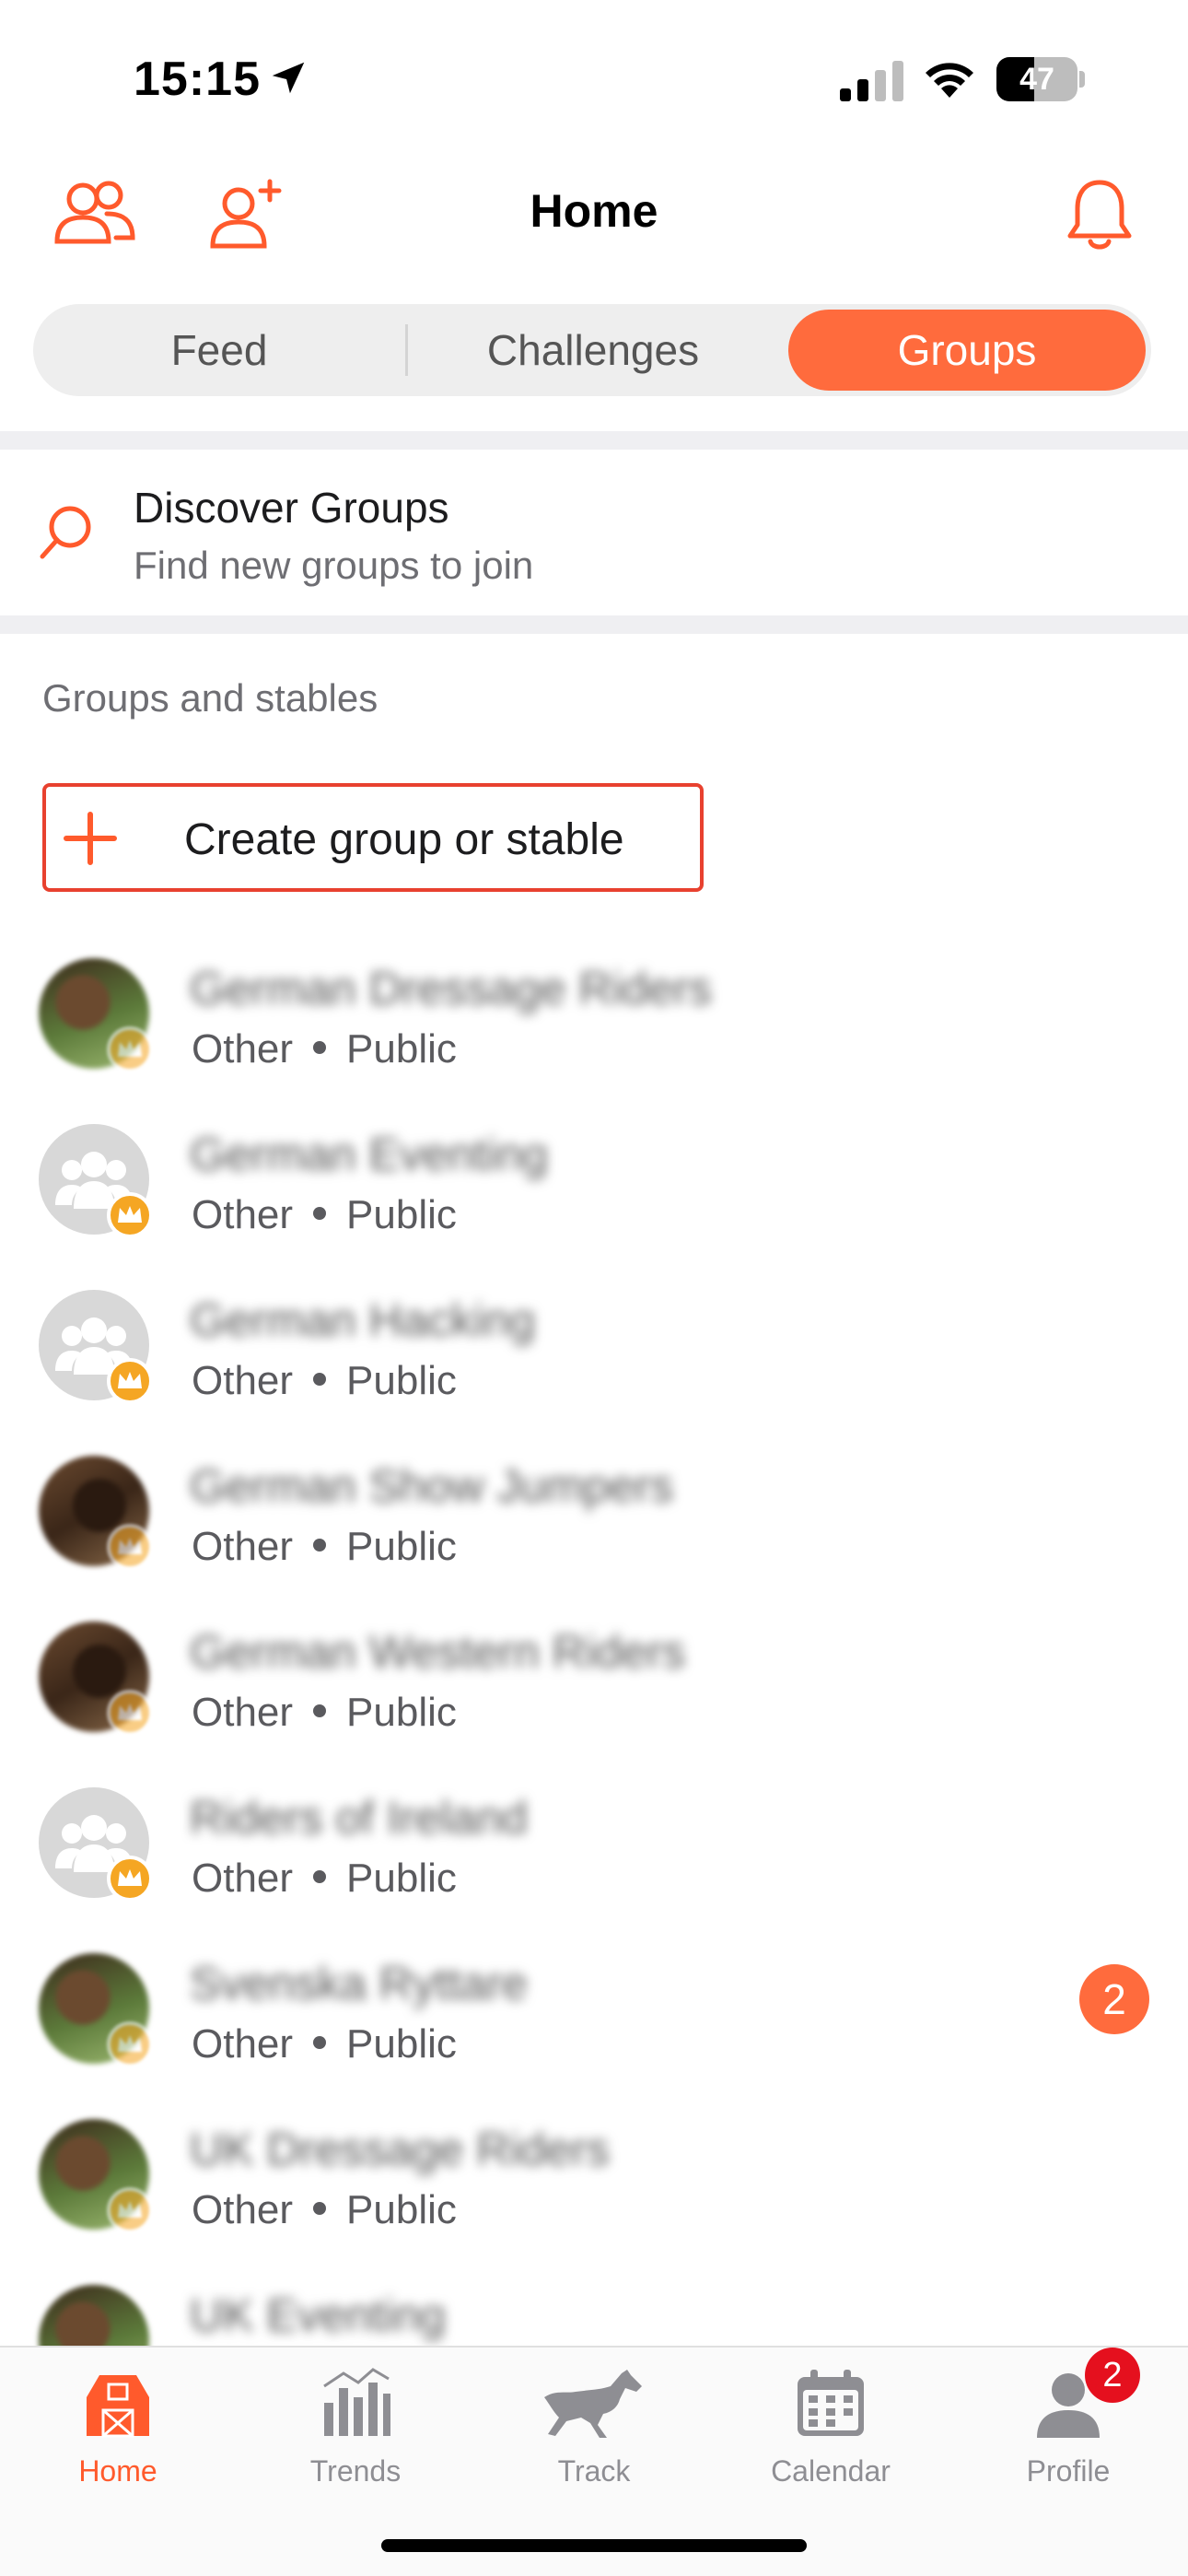 The width and height of the screenshot is (1188, 2576). Describe the element at coordinates (594, 1023) in the screenshot. I see `group-row: German Dressage Riders Other Public` at that location.